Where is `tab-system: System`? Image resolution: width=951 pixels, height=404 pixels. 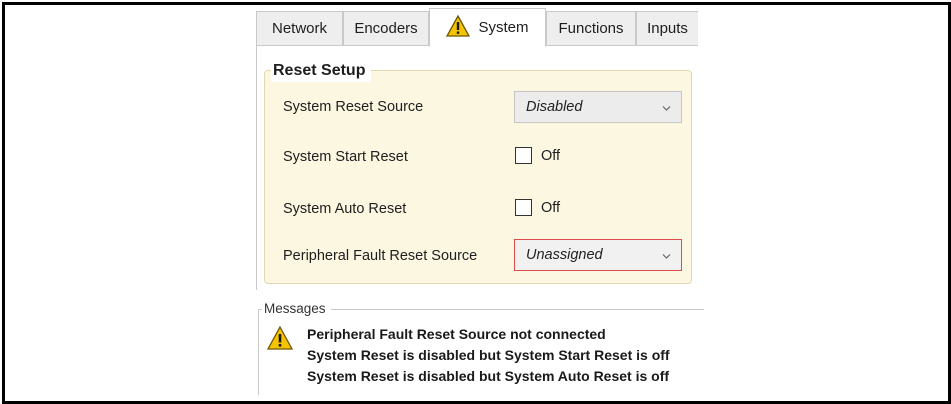
tab-system: System is located at coordinates (487, 27).